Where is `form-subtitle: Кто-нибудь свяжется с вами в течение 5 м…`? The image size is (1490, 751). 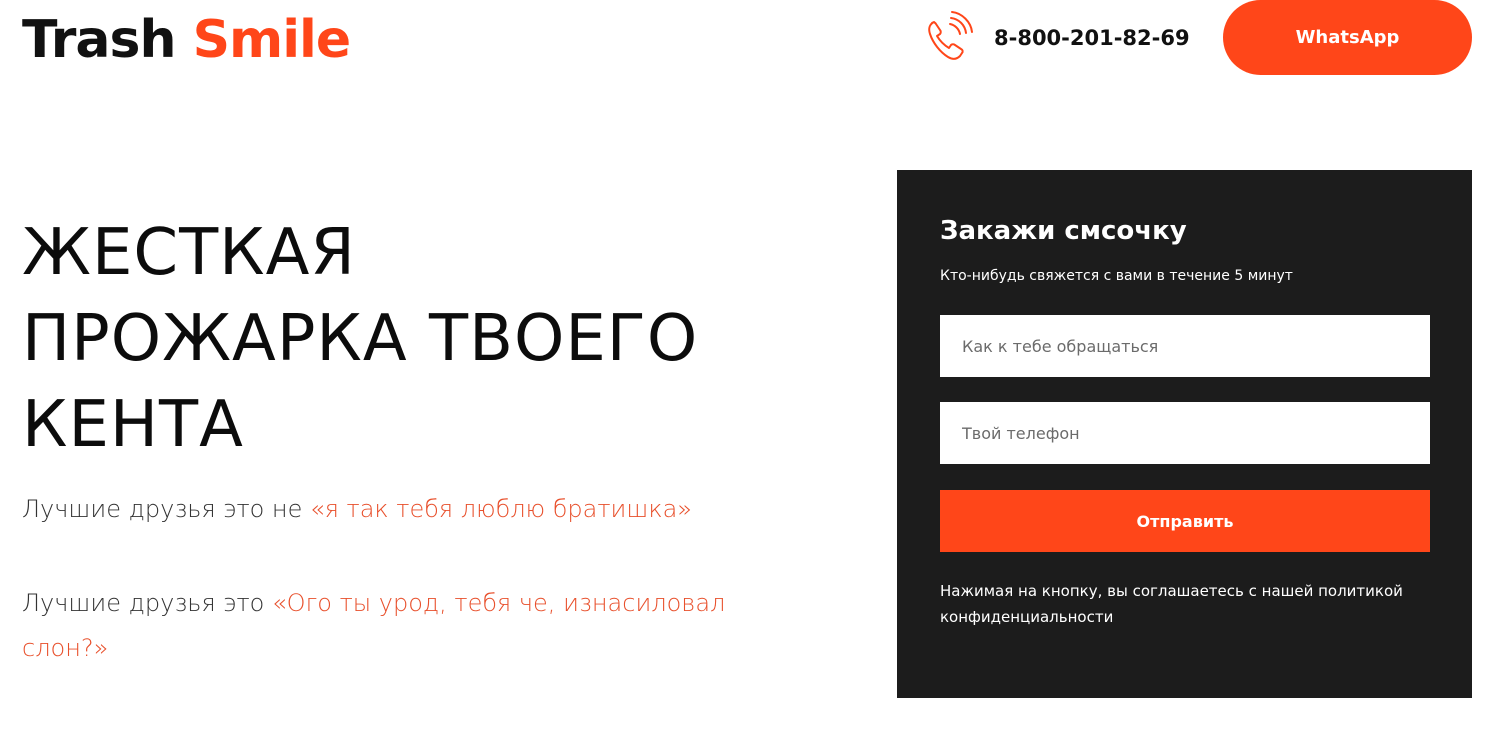 form-subtitle: Кто-нибудь свяжется с вами в течение 5 м… is located at coordinates (1116, 276).